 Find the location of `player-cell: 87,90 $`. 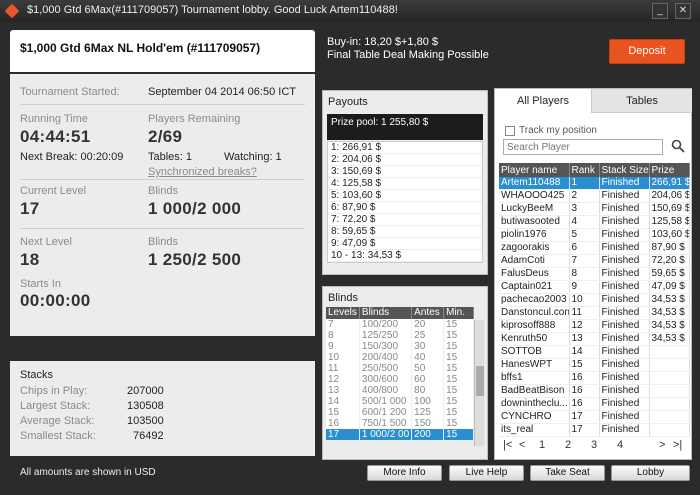

player-cell: 87,90 $ is located at coordinates (669, 248).